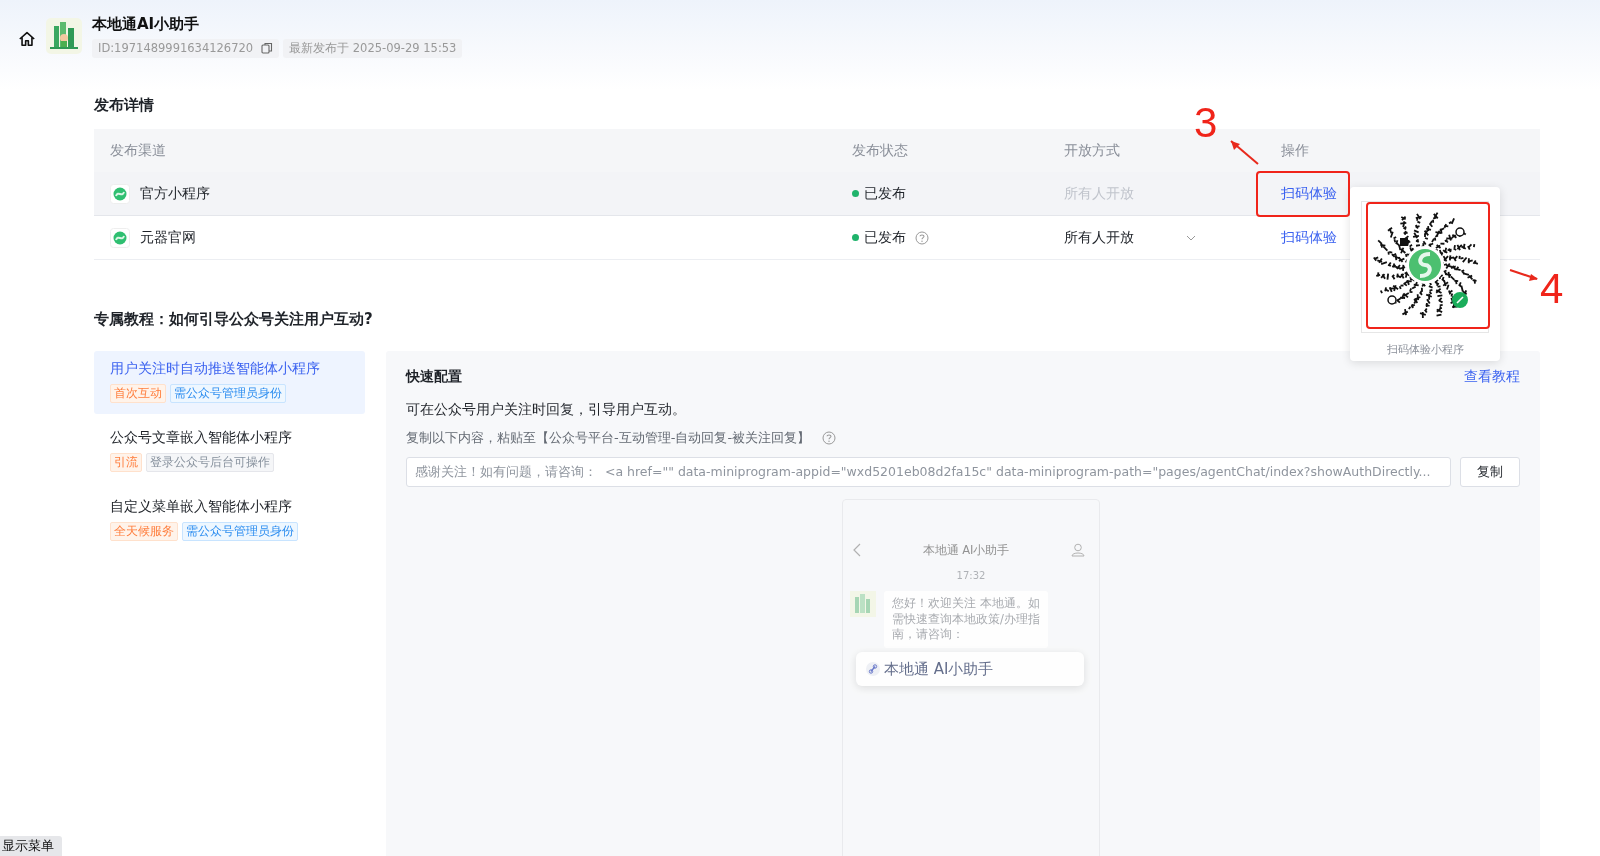 Image resolution: width=1600 pixels, height=856 pixels. I want to click on user-icon, so click(1078, 550).